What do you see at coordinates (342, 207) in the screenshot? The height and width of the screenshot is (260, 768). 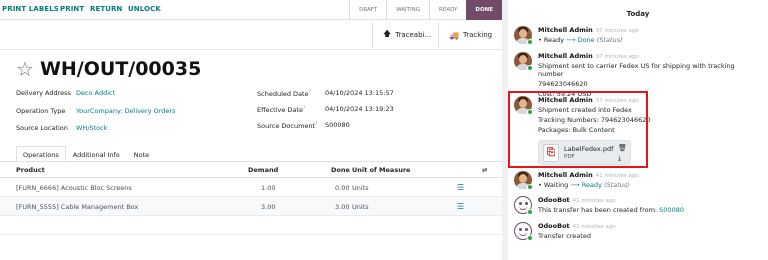 I see `done-cell: 3.00` at bounding box center [342, 207].